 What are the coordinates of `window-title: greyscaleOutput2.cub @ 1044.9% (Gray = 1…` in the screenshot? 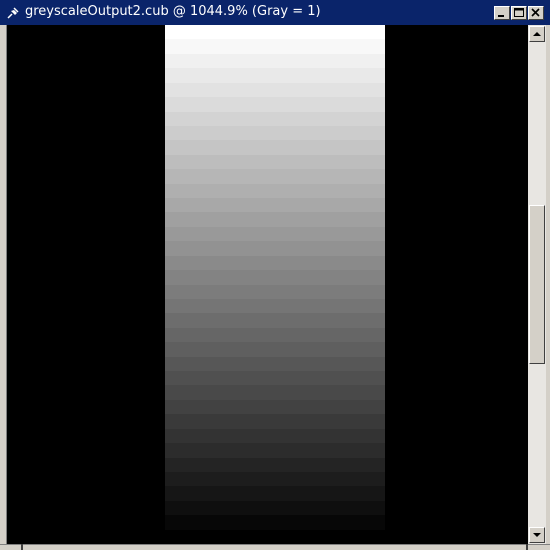 It's located at (173, 11).